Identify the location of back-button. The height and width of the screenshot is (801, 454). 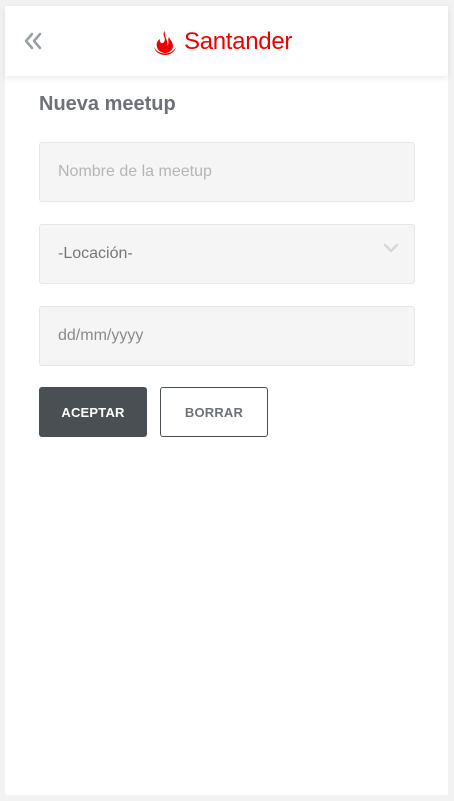
(33, 41).